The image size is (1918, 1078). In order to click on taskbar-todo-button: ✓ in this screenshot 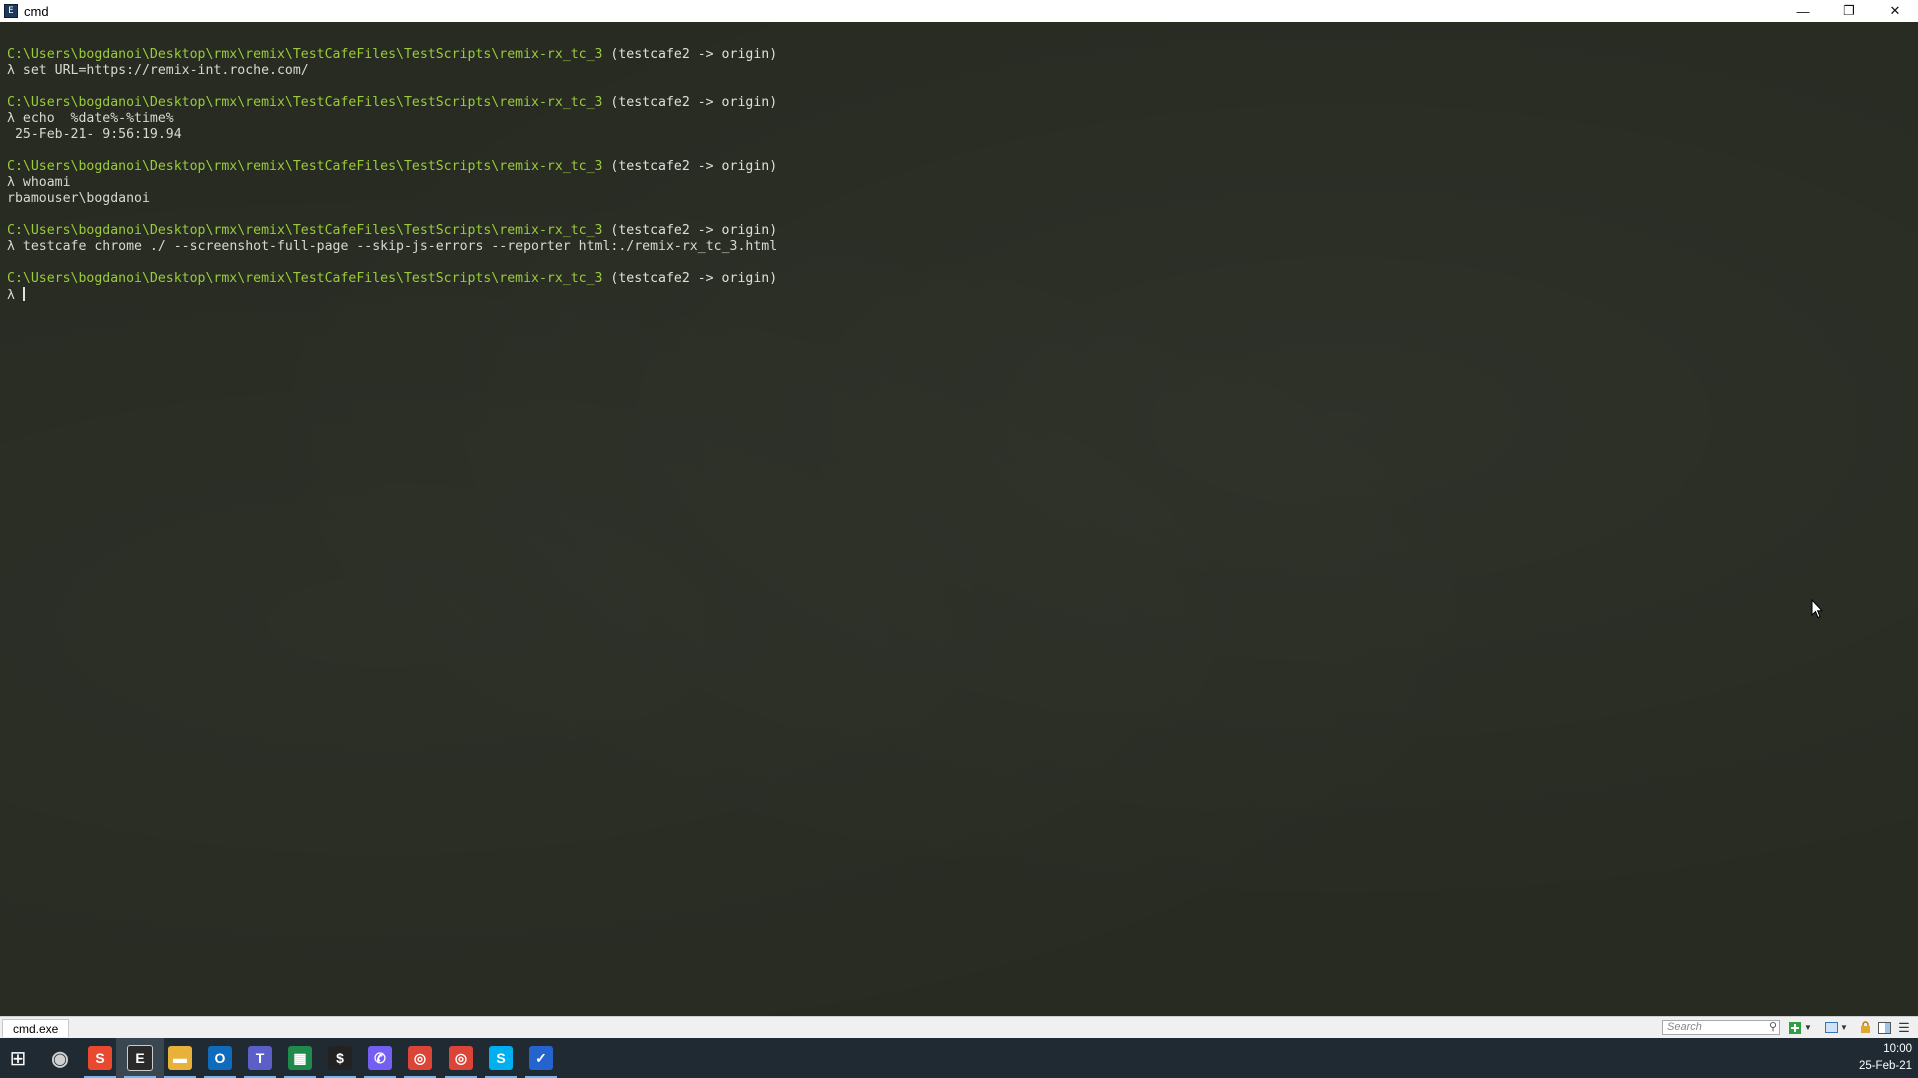, I will do `click(541, 1058)`.